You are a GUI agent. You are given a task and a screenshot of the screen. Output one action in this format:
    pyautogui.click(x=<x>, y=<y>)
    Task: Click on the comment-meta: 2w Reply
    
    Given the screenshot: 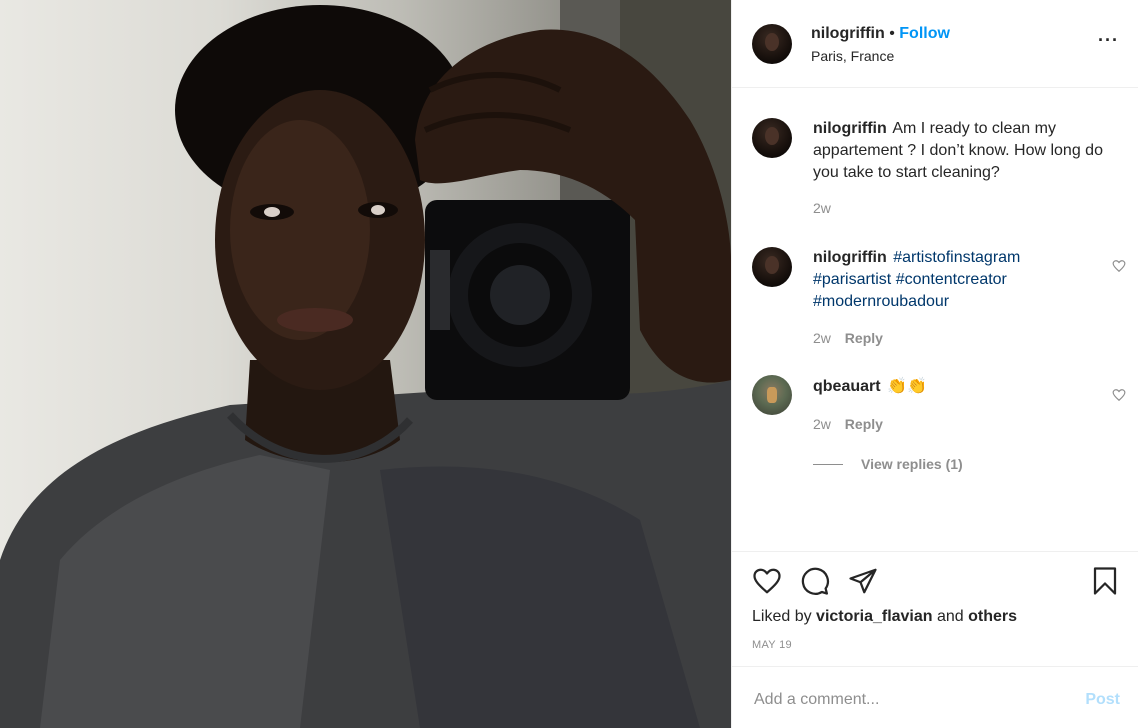 What is the action you would take?
    pyautogui.click(x=848, y=338)
    